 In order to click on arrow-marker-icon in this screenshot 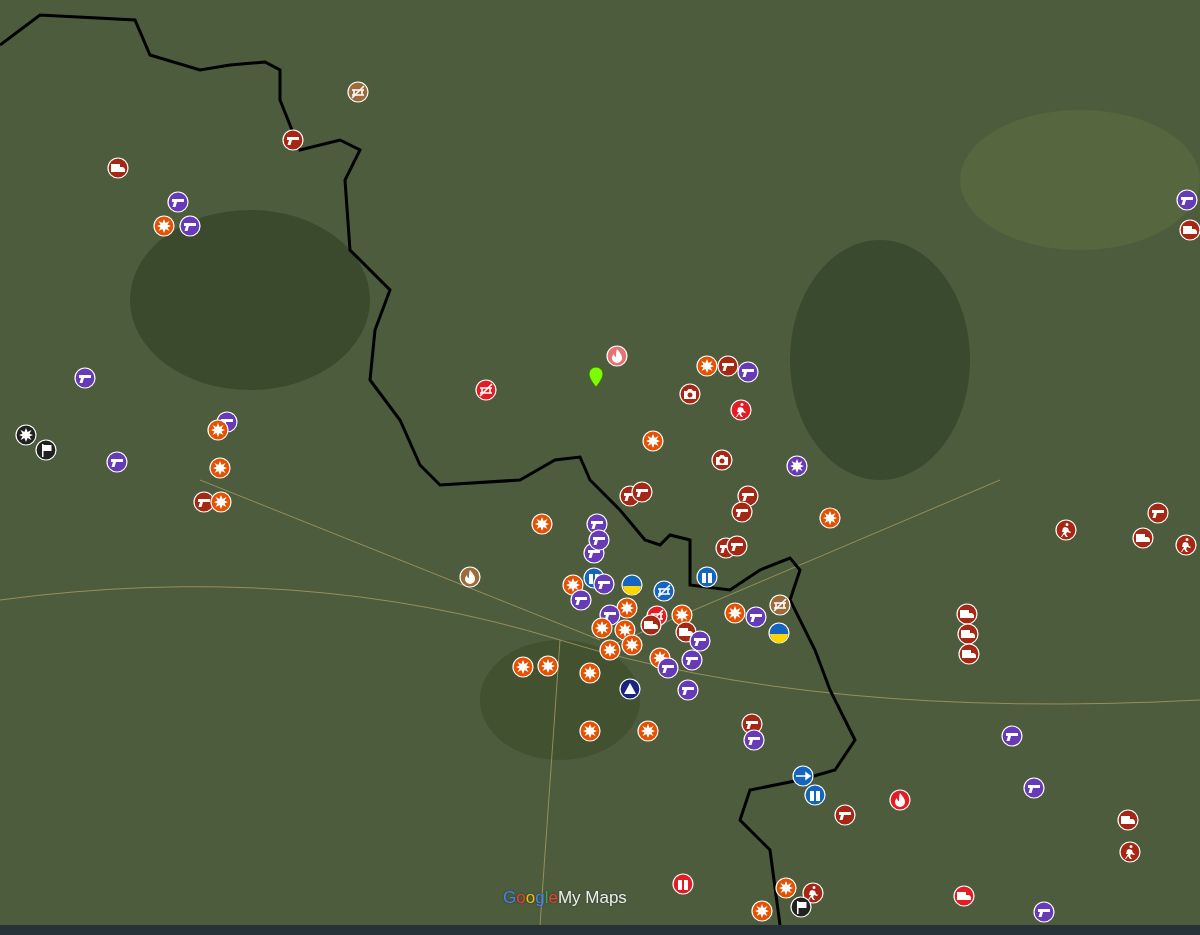, I will do `click(803, 776)`.